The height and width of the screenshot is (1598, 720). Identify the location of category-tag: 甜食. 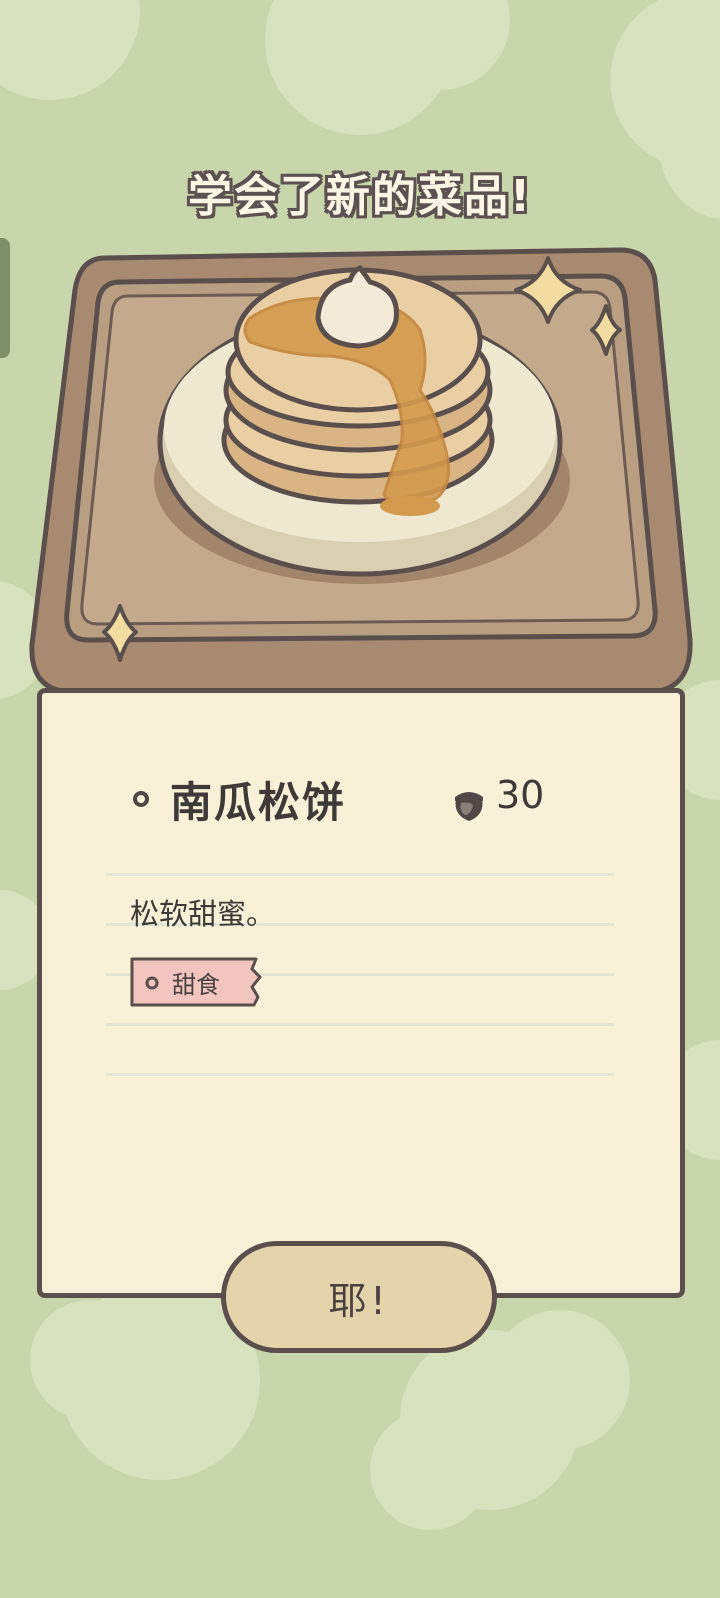
(197, 984).